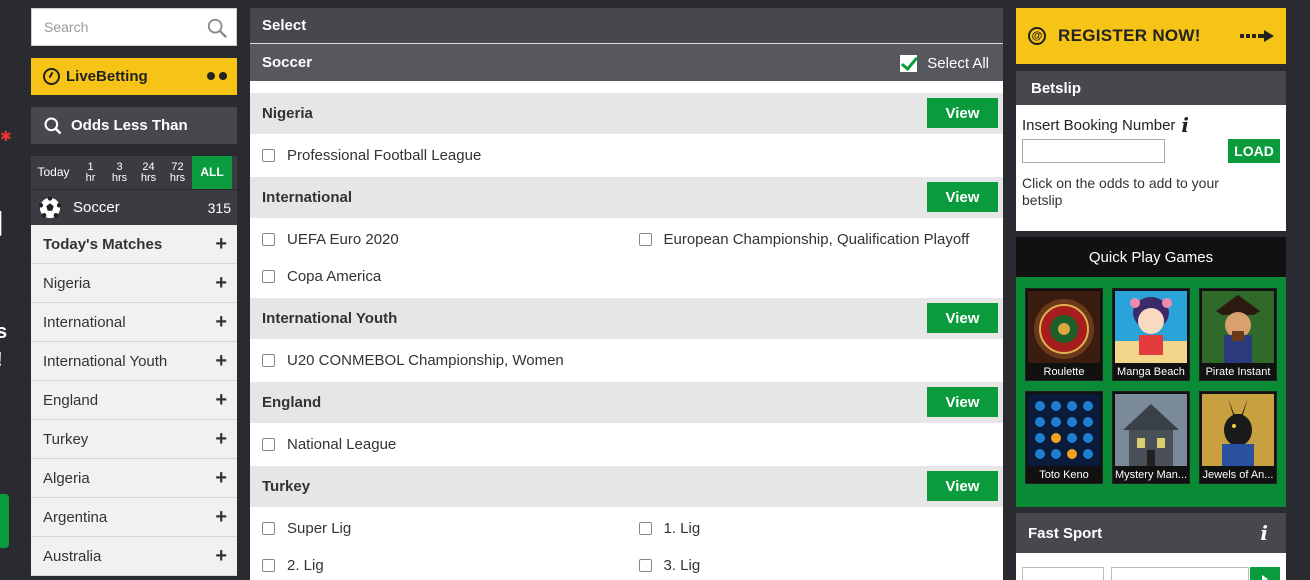  What do you see at coordinates (292, 402) in the screenshot?
I see `region-title: England` at bounding box center [292, 402].